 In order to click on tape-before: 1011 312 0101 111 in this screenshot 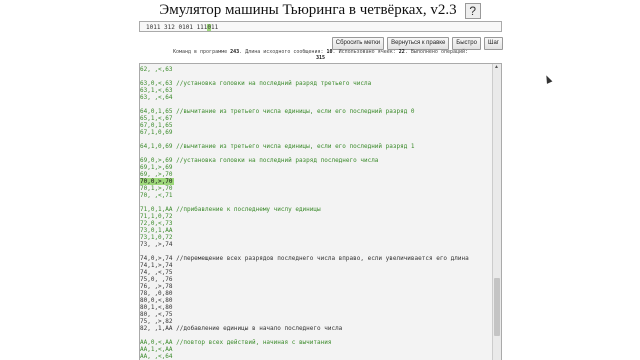, I will do `click(177, 27)`.